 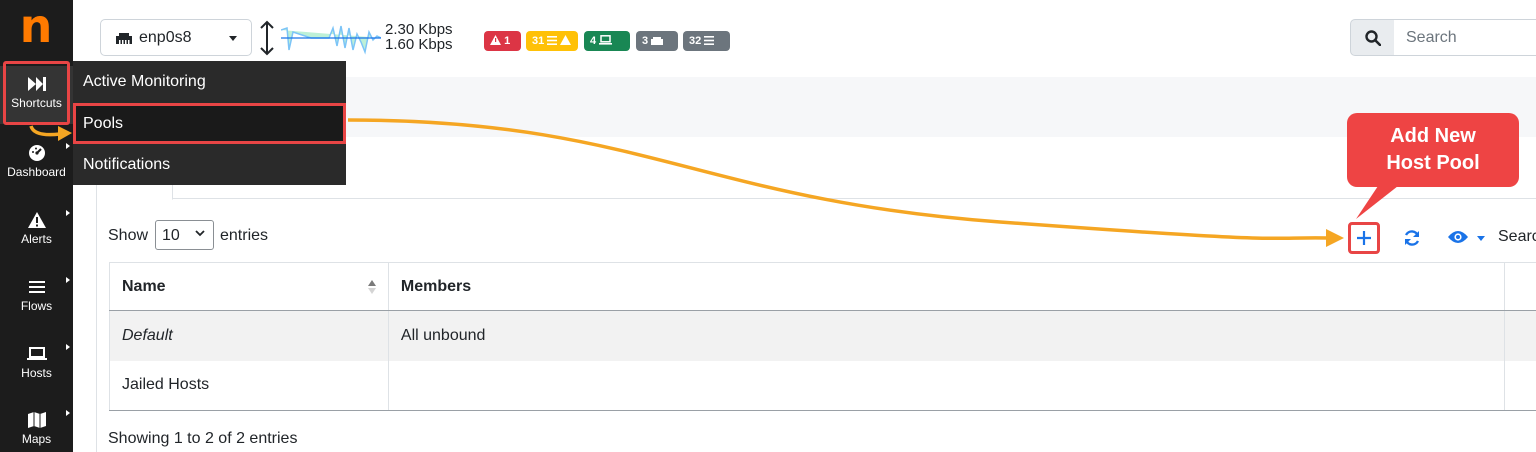 I want to click on global-search, so click(x=1443, y=37).